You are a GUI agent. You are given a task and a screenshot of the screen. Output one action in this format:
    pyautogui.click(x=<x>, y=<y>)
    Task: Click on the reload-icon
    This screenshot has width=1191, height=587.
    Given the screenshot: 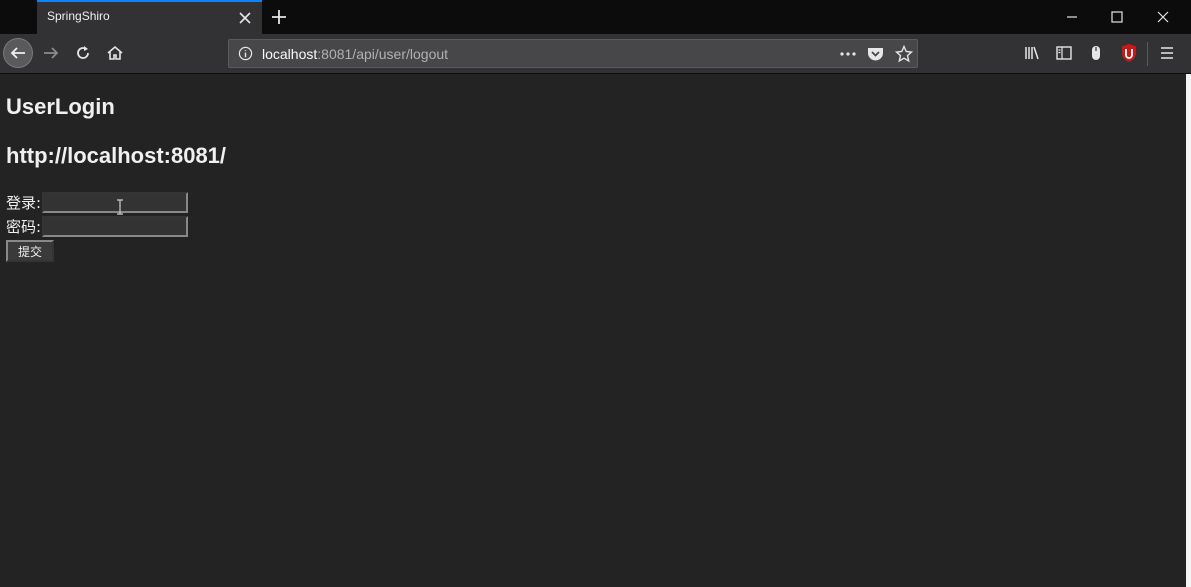 What is the action you would take?
    pyautogui.click(x=83, y=53)
    